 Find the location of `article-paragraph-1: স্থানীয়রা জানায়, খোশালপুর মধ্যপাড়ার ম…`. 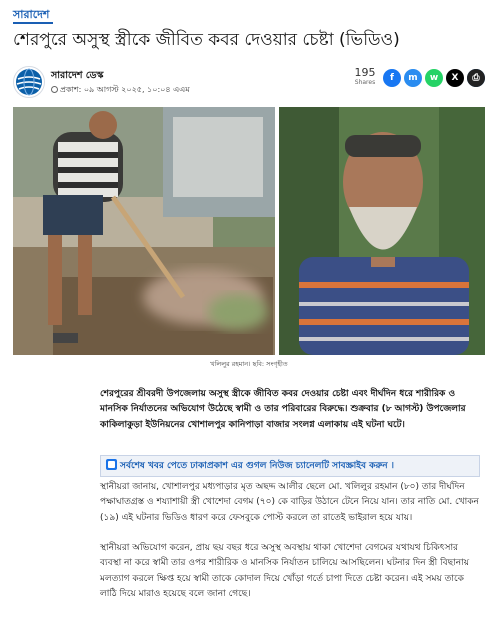

article-paragraph-1: স্থানীয়রা জানায়, খোশালপুর মধ্যপাড়ার ম… is located at coordinates (289, 502).